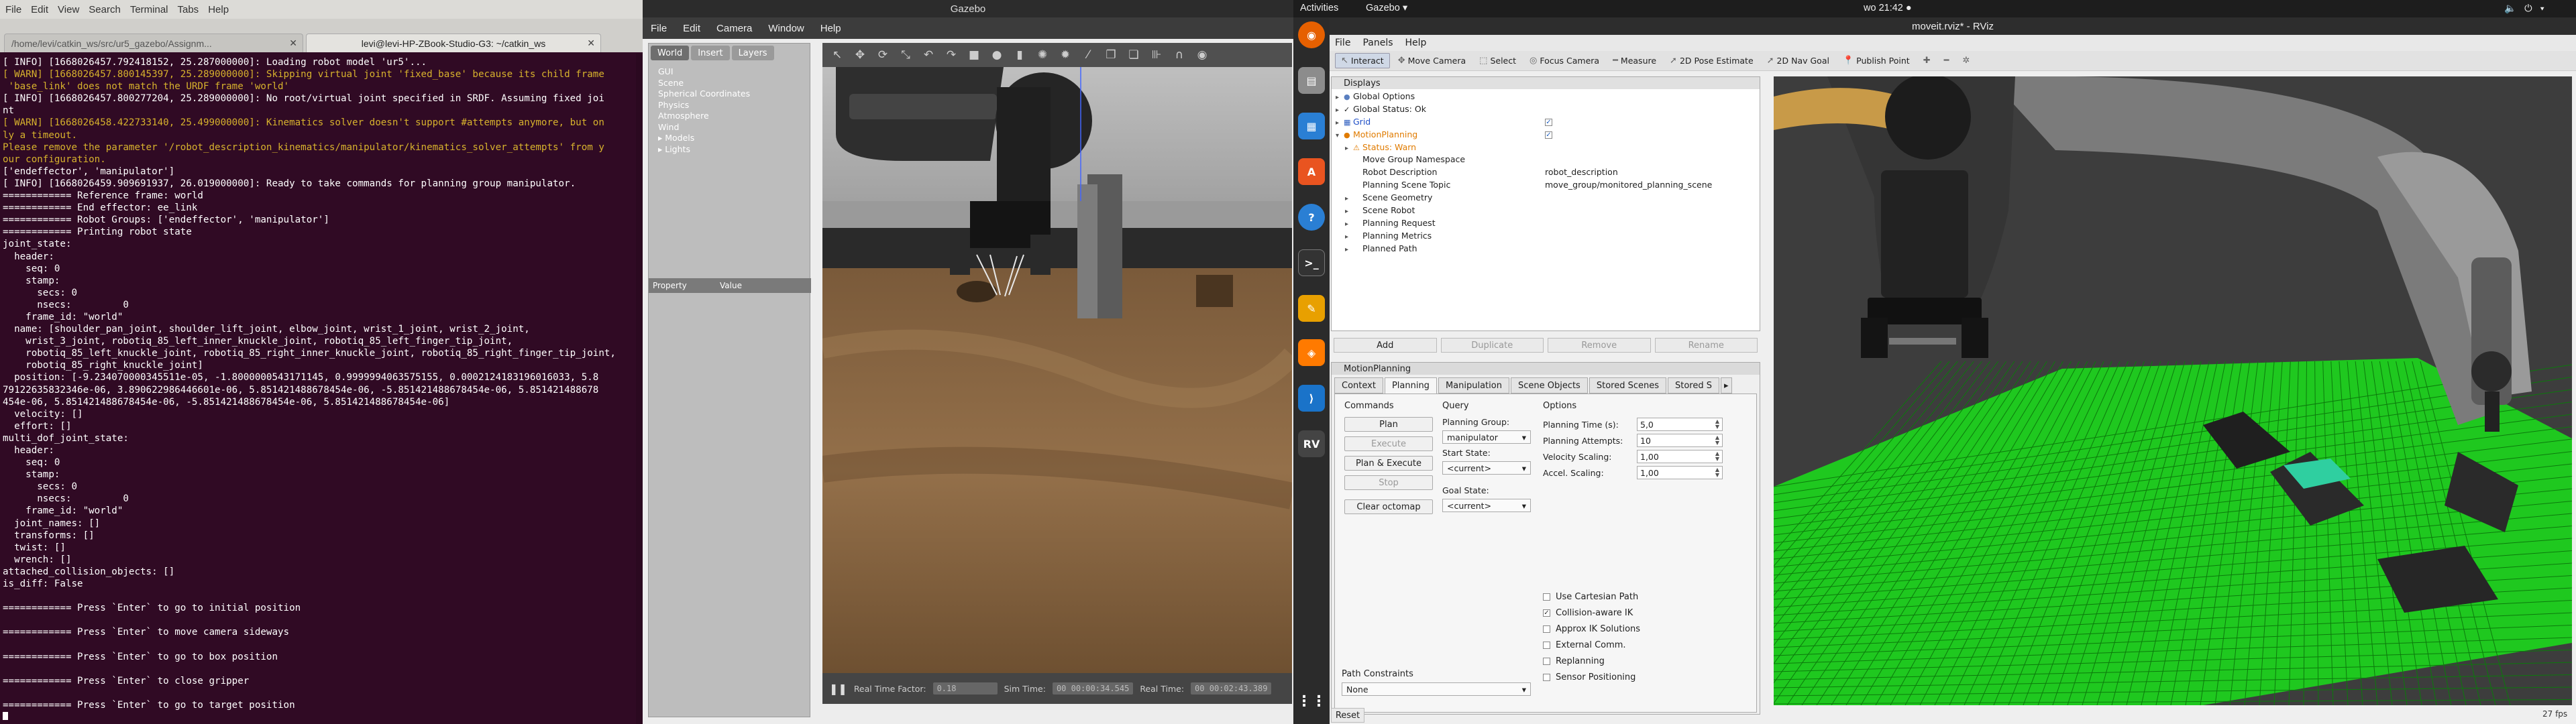  Describe the element at coordinates (974, 55) in the screenshot. I see `box-shape-icon: ■` at that location.